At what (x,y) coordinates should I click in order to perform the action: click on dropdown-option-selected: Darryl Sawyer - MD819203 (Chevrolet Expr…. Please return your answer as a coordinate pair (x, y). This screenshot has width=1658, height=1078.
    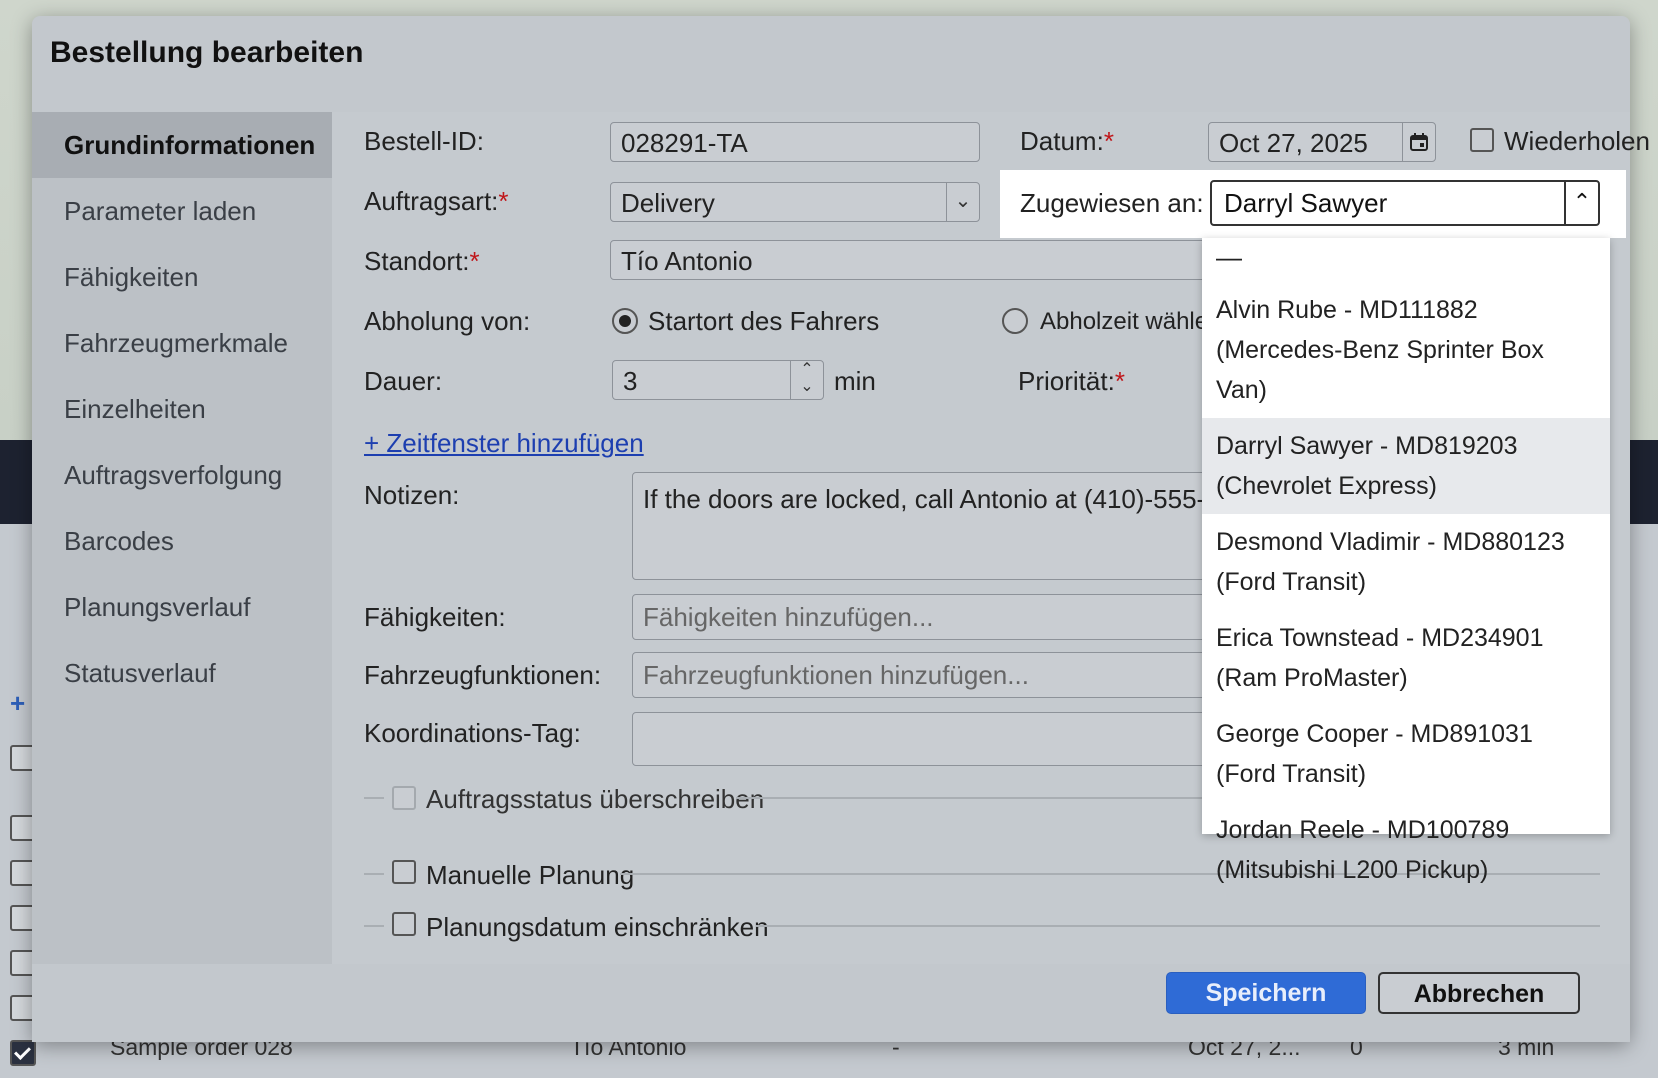
    Looking at the image, I should click on (1406, 466).